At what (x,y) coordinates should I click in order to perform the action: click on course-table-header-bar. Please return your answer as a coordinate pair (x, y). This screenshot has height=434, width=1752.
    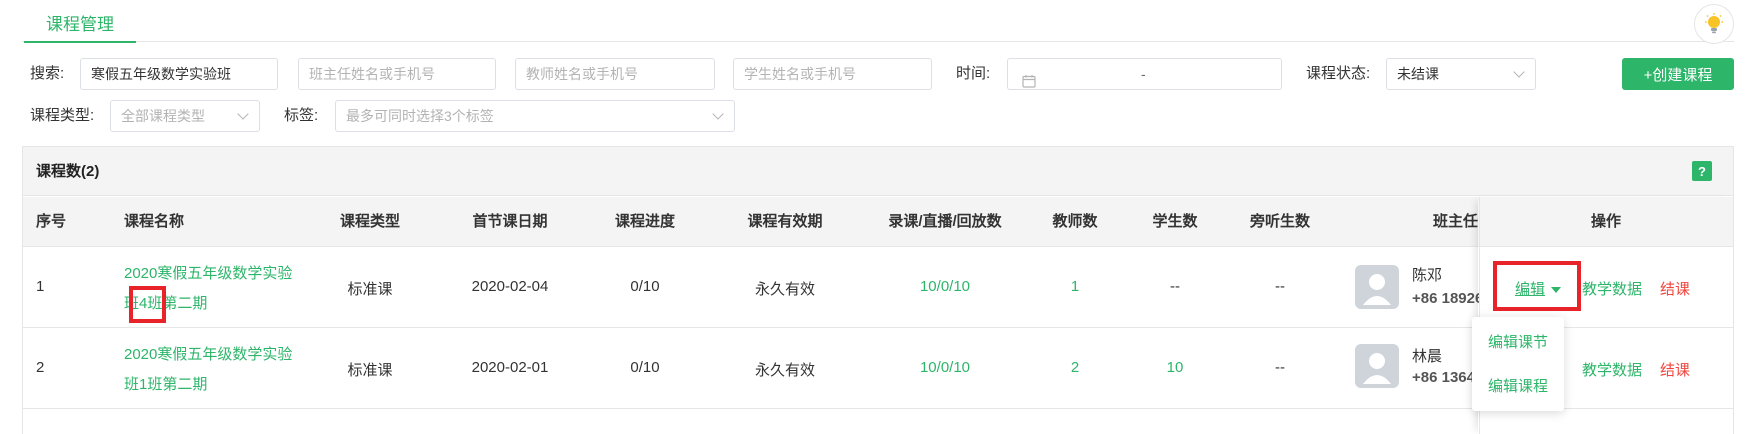
    Looking at the image, I should click on (878, 171).